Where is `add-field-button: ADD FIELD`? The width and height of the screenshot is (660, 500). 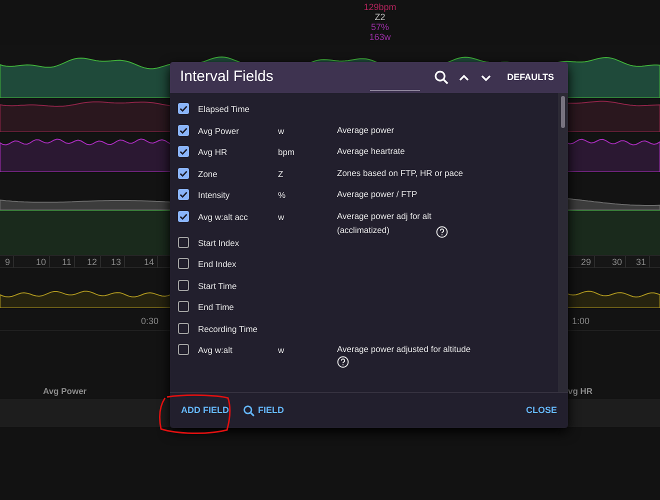
add-field-button: ADD FIELD is located at coordinates (205, 411).